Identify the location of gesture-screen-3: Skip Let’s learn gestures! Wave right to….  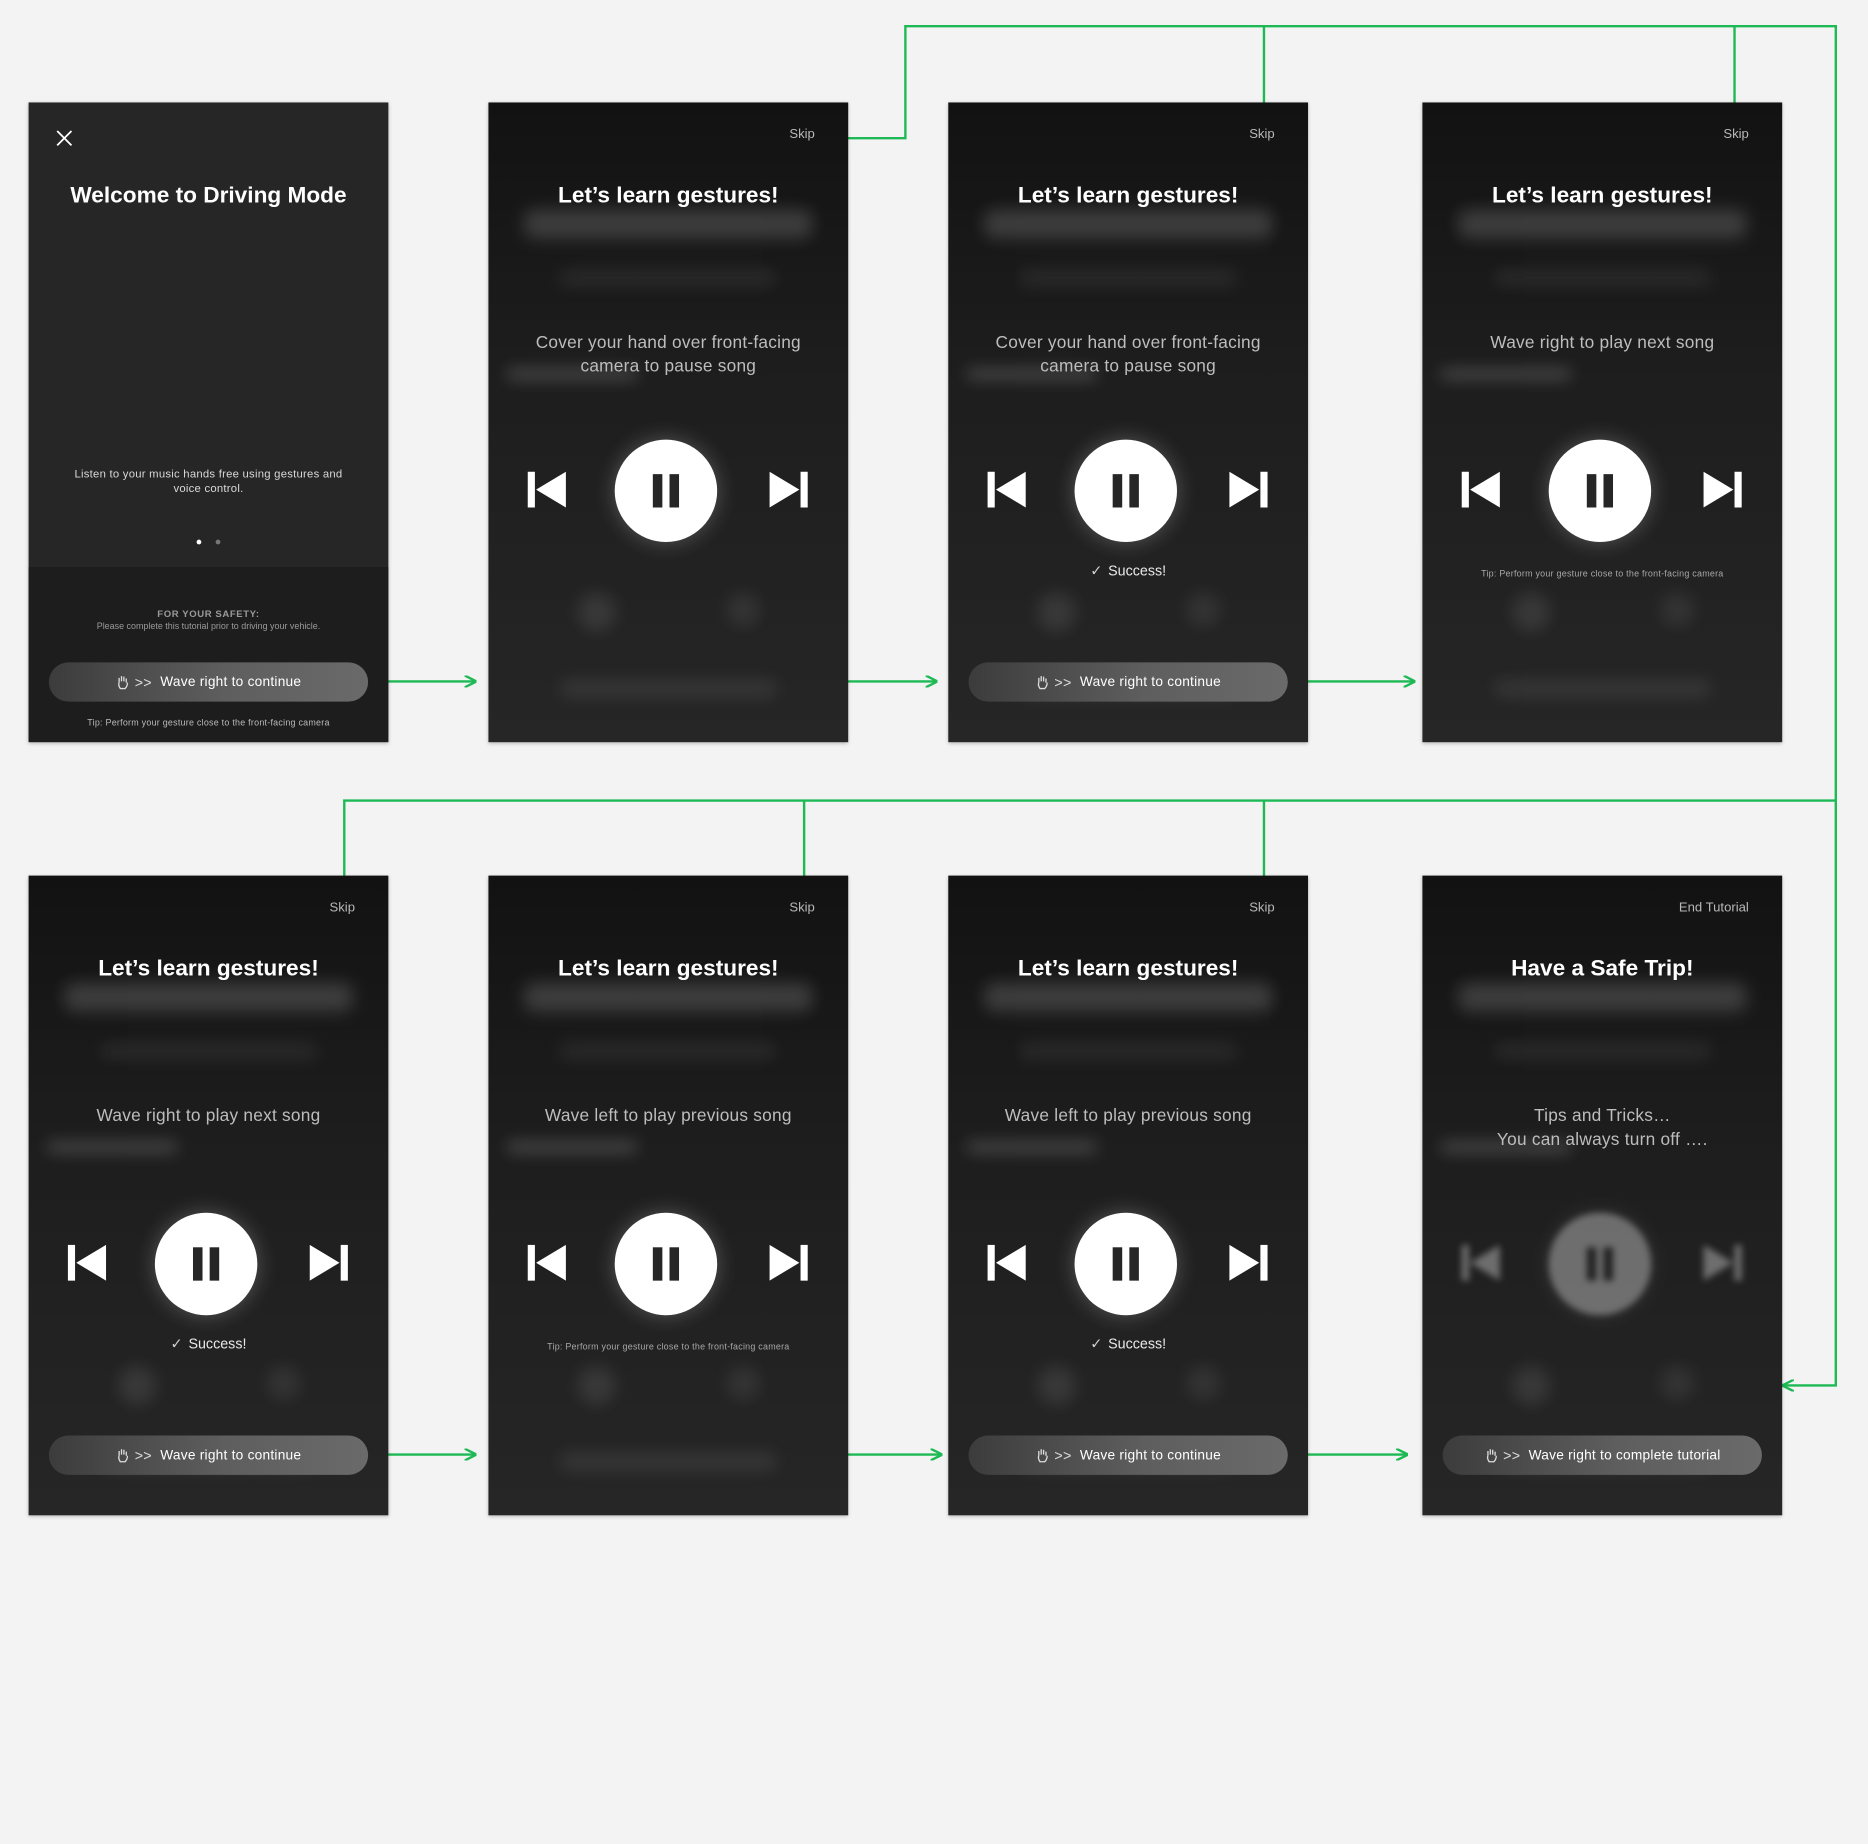
(1602, 422).